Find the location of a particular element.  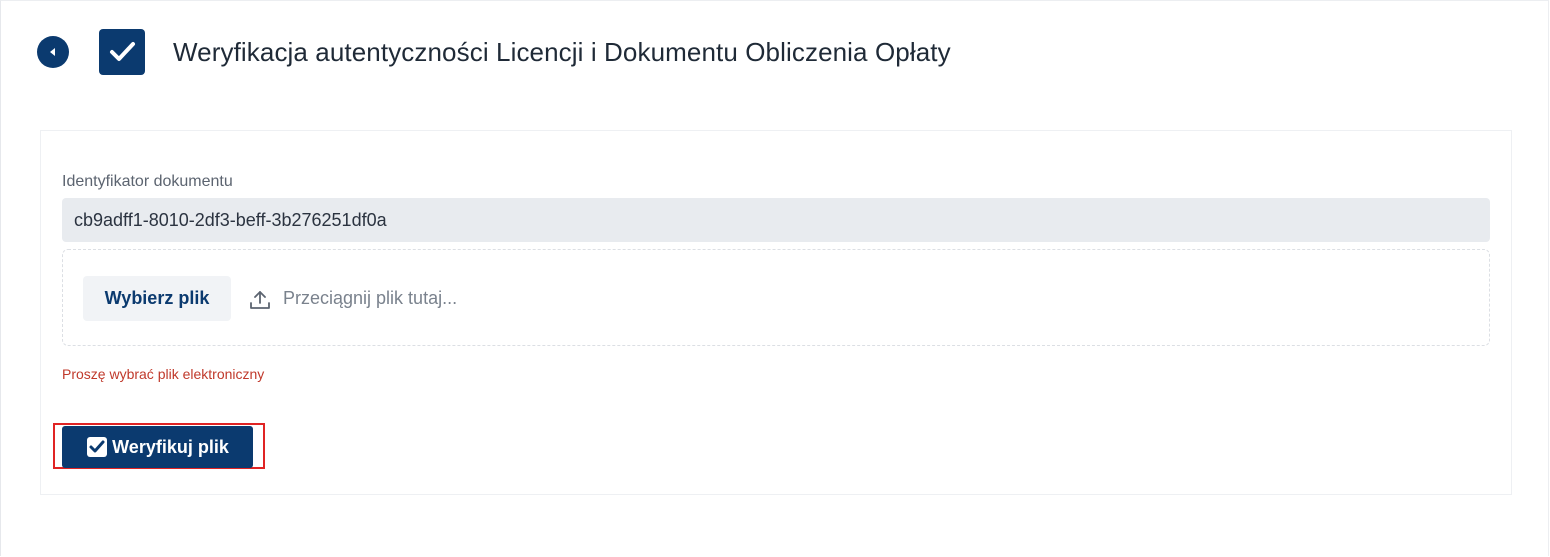

choose-file-button: Wybierz plik is located at coordinates (157, 298).